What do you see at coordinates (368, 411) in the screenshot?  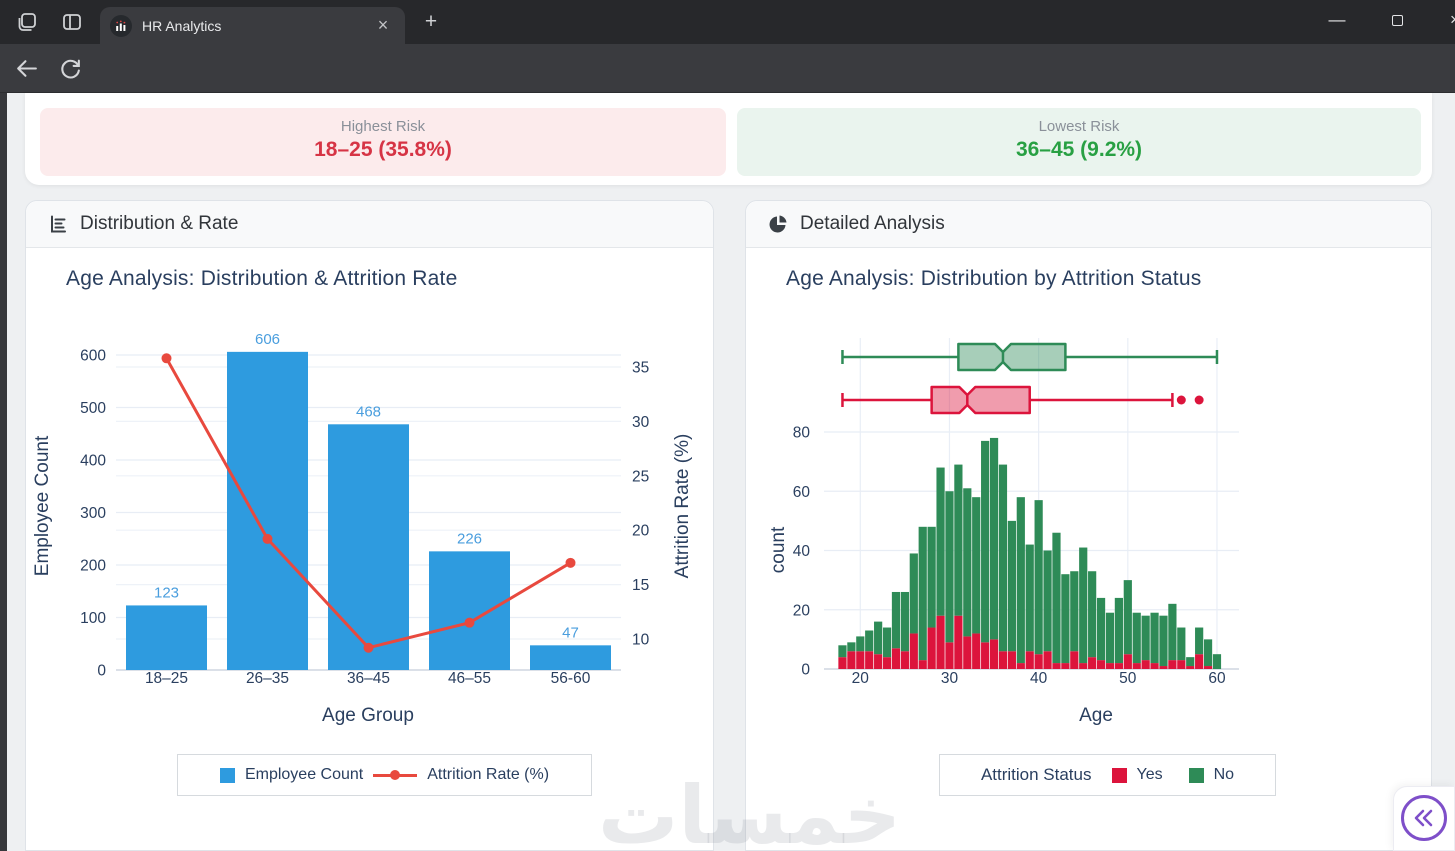 I see `svg-text: 468` at bounding box center [368, 411].